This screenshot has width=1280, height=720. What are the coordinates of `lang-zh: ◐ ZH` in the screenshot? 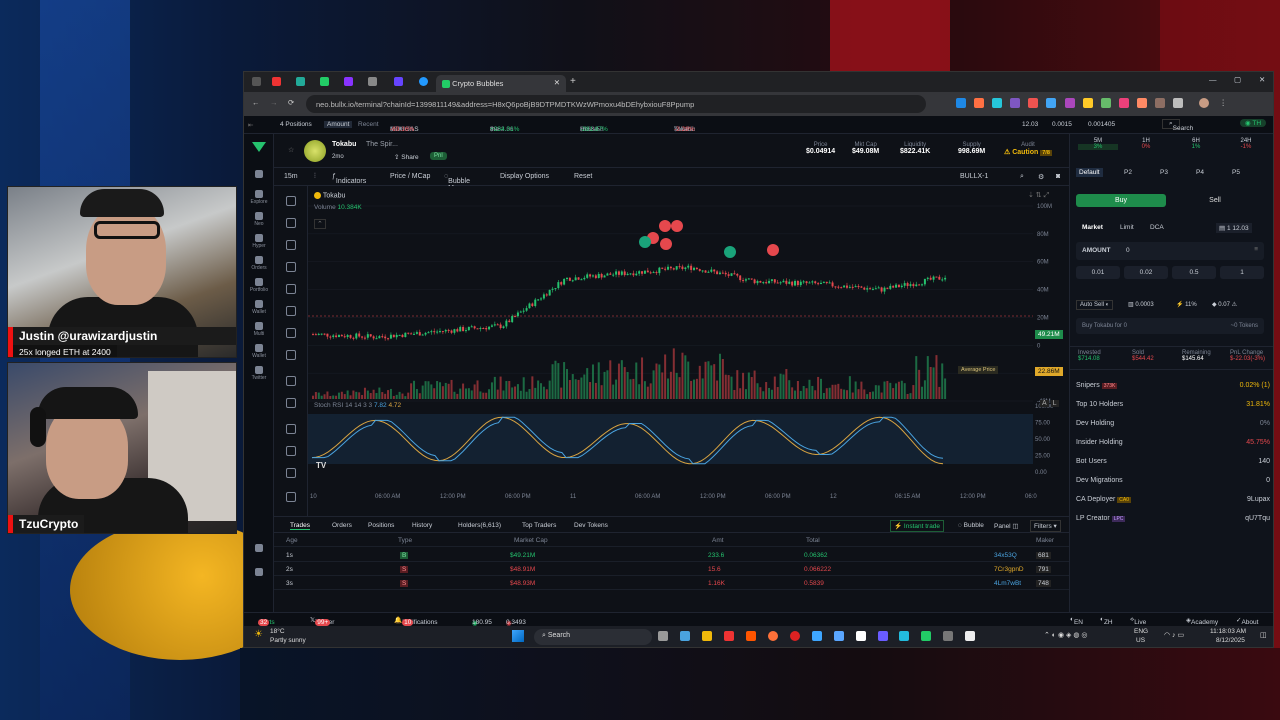 It's located at (1106, 621).